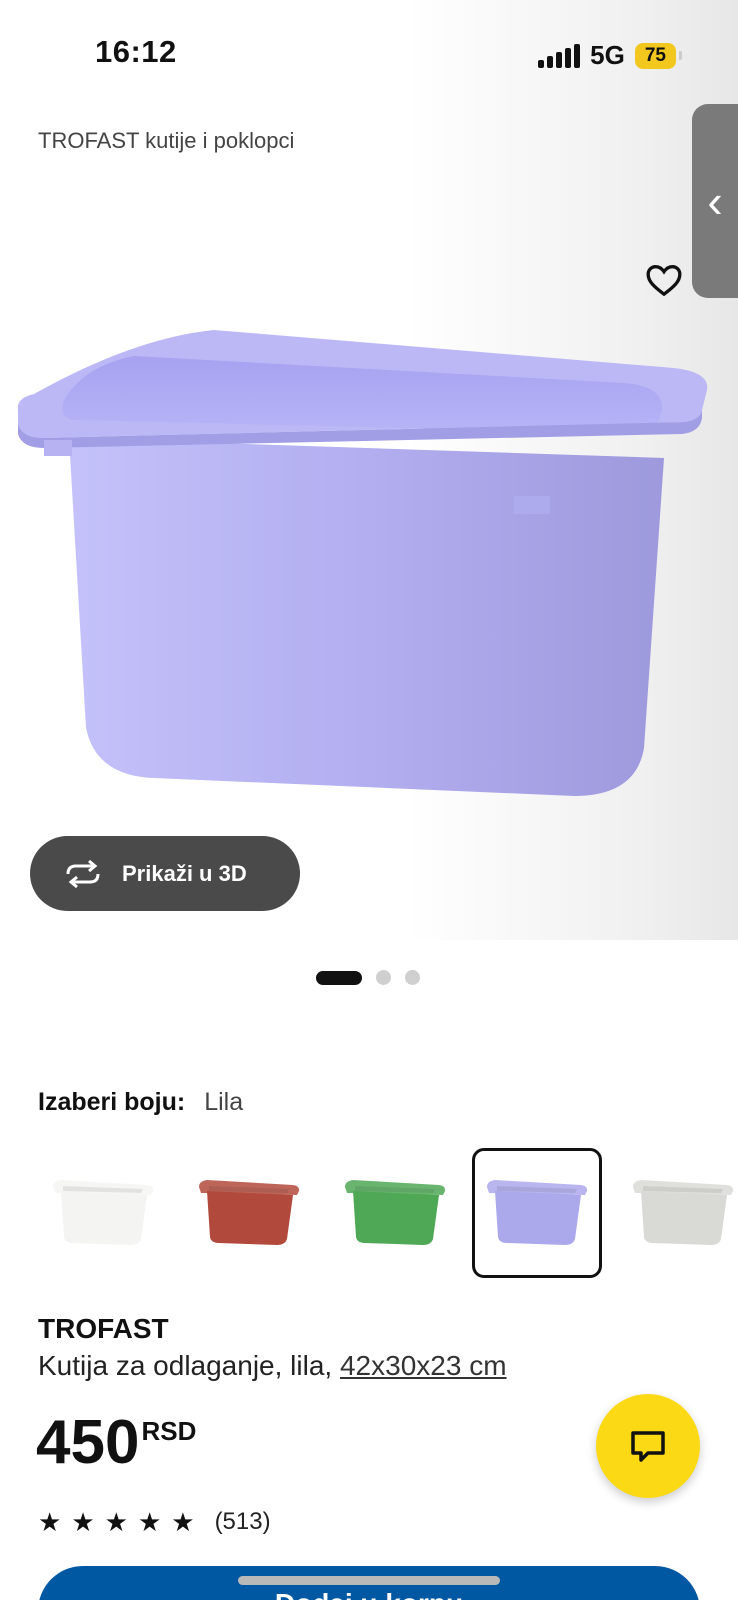 The height and width of the screenshot is (1600, 738). Describe the element at coordinates (169, 1431) in the screenshot. I see `price-currency: RSD` at that location.